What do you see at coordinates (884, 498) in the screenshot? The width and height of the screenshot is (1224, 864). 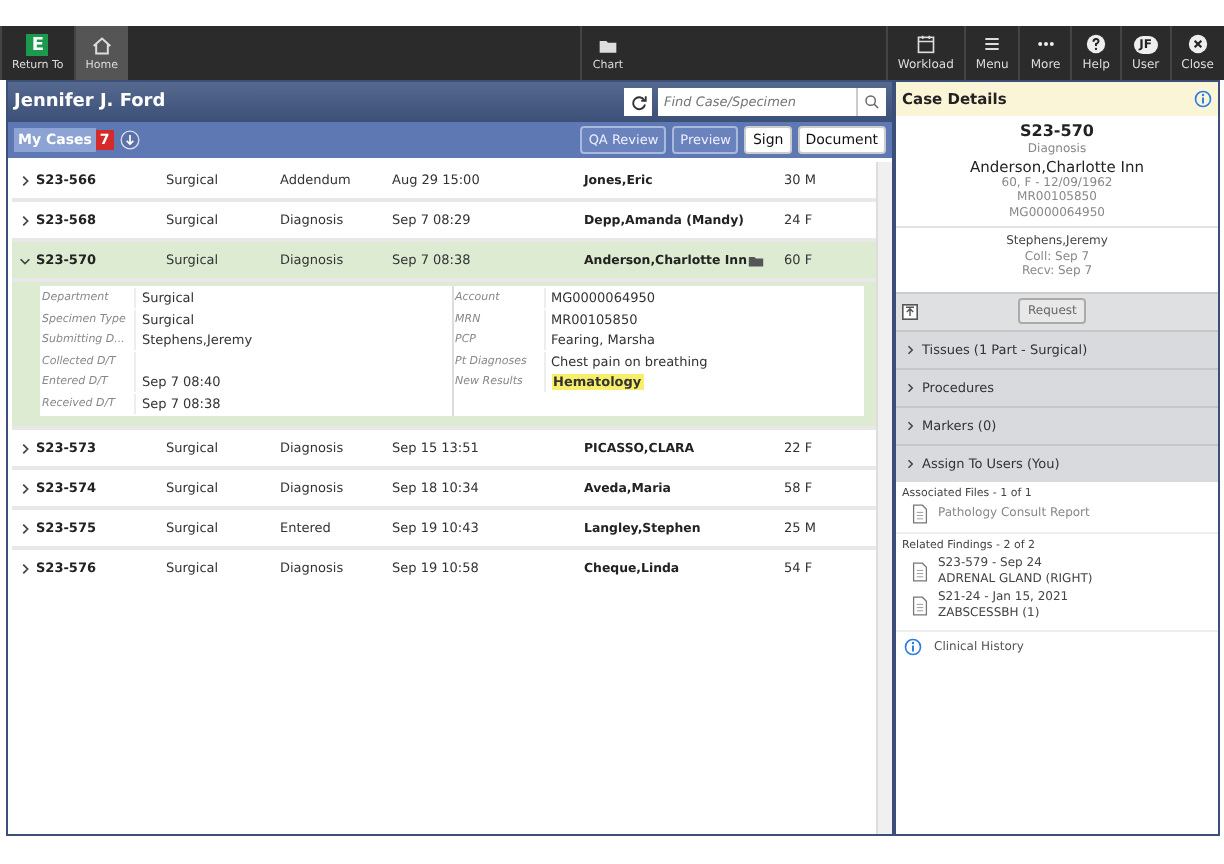 I see `scrollbar` at bounding box center [884, 498].